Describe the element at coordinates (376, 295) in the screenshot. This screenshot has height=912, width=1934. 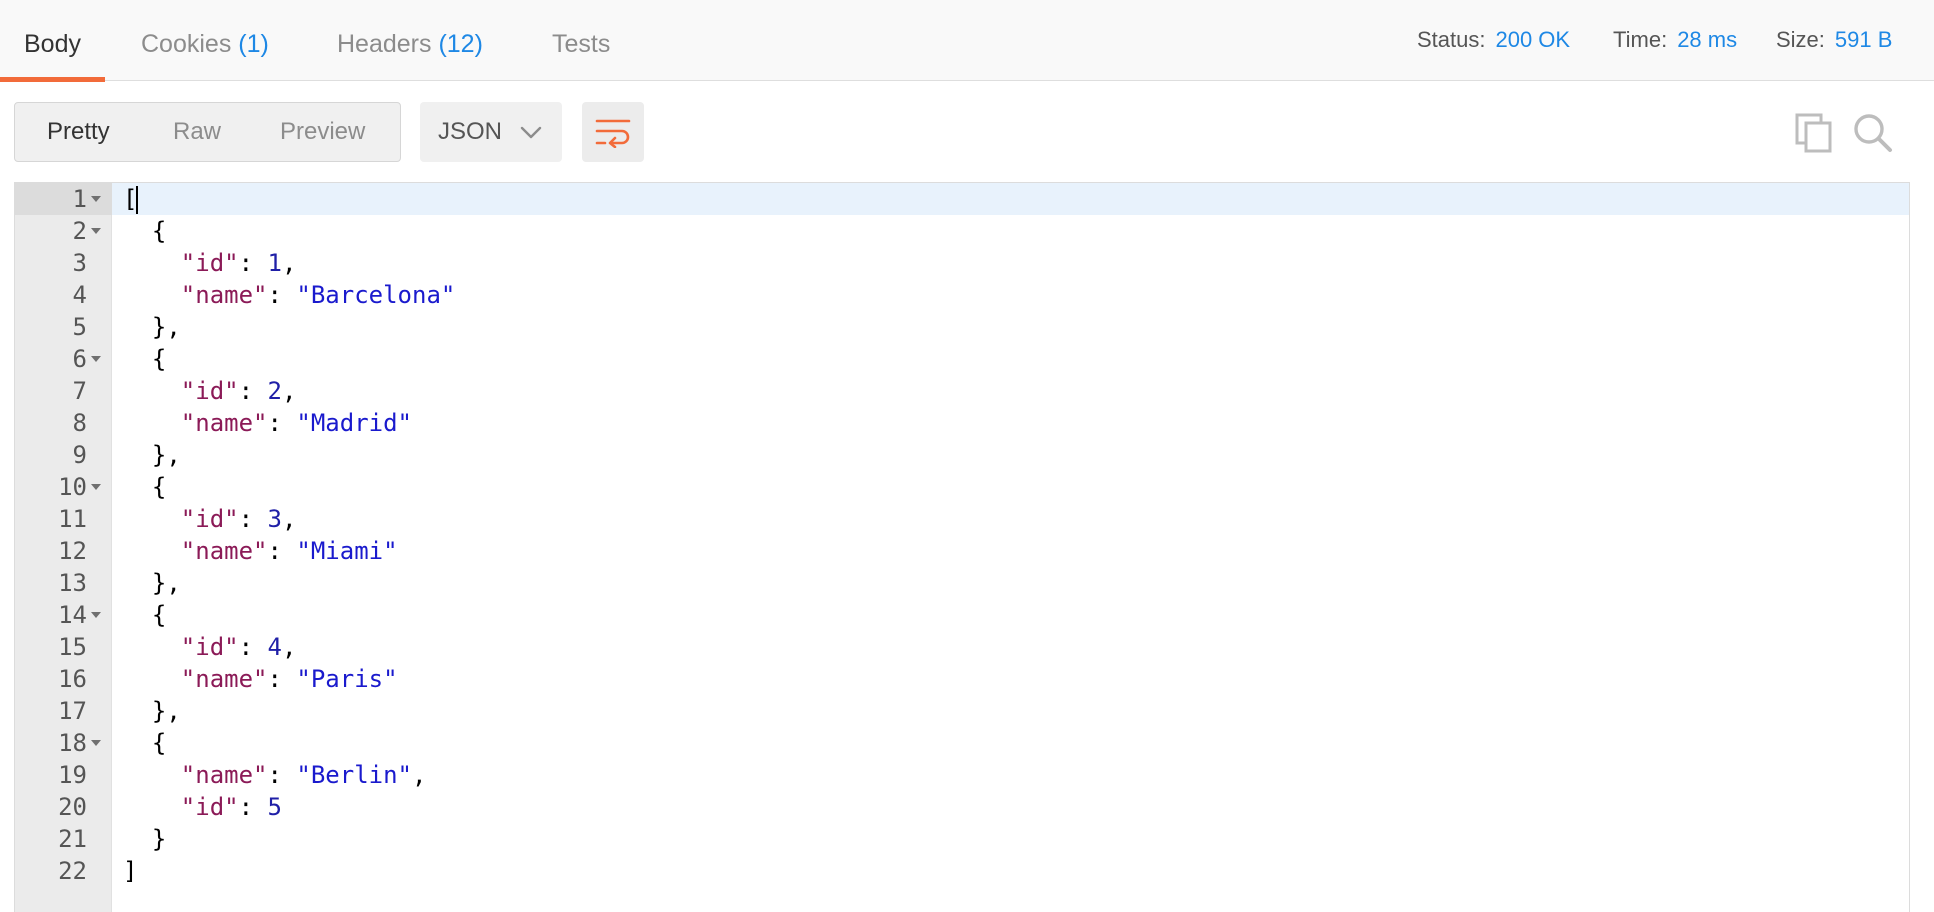
I see `json-string: "Barcelona"` at that location.